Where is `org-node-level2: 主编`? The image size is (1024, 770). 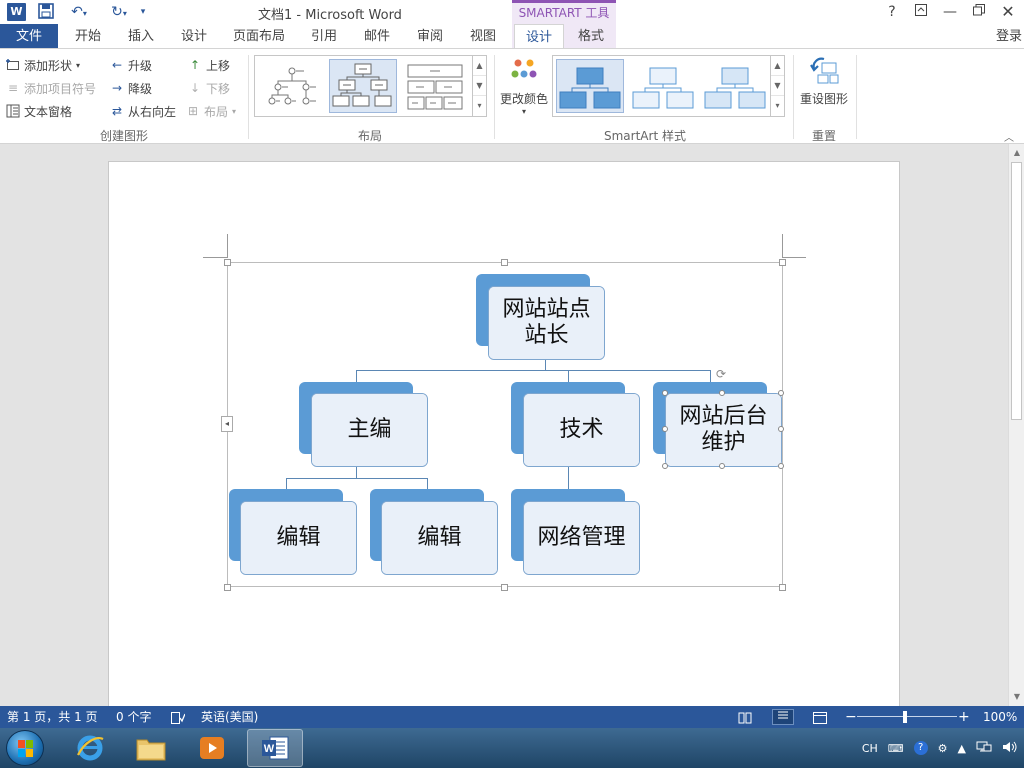 org-node-level2: 主编 is located at coordinates (363, 424).